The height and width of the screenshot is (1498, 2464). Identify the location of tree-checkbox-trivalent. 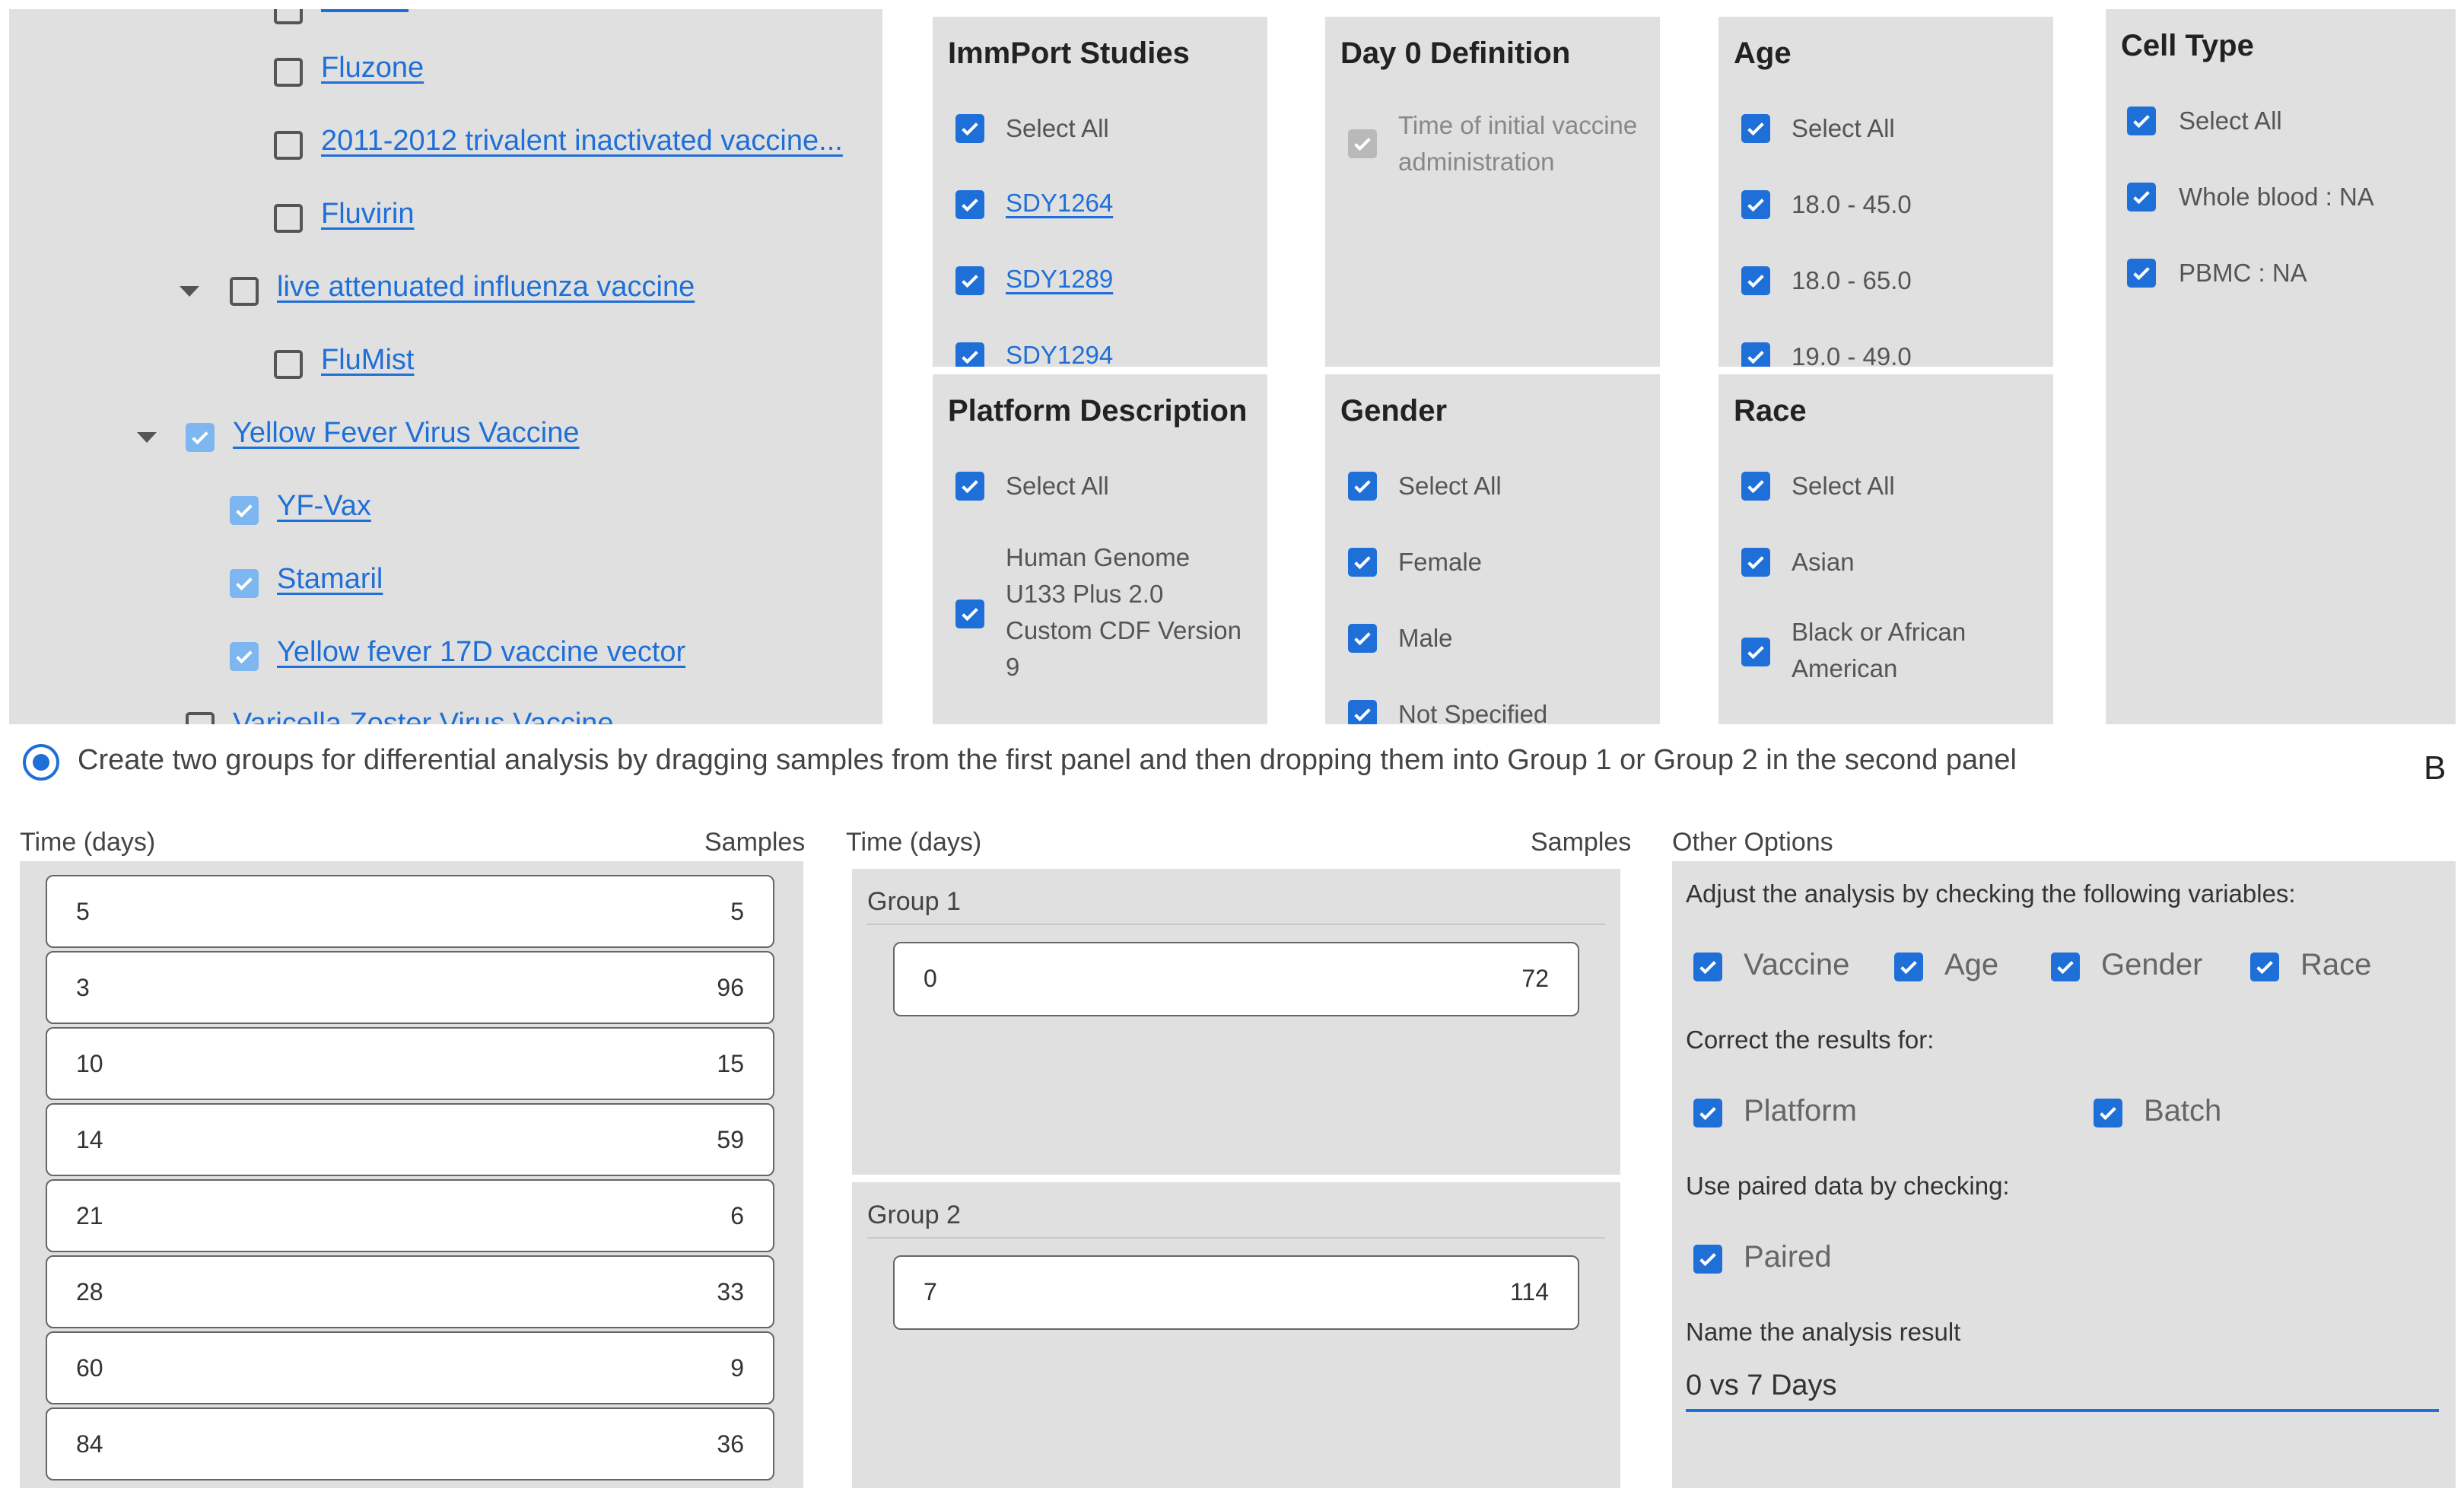
(288, 145).